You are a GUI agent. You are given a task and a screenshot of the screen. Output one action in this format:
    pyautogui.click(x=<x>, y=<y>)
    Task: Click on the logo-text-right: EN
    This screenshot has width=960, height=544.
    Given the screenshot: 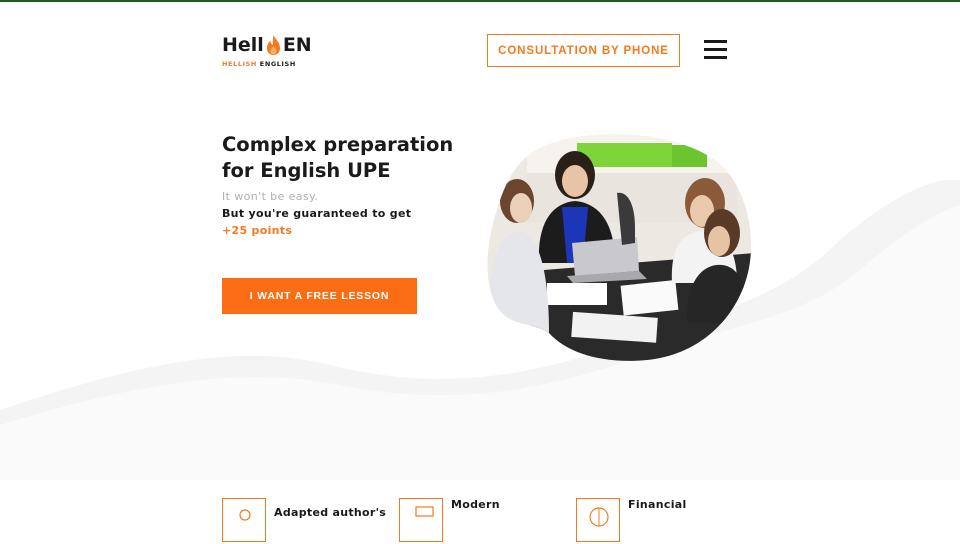 What is the action you would take?
    pyautogui.click(x=297, y=45)
    